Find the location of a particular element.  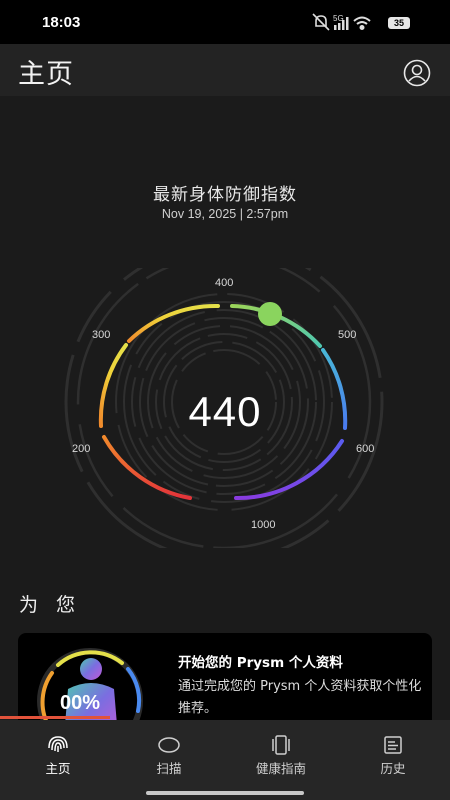

card-description: 通过完成您的 Prysm 个人资料获取个性化推荐。 is located at coordinates (300, 697).